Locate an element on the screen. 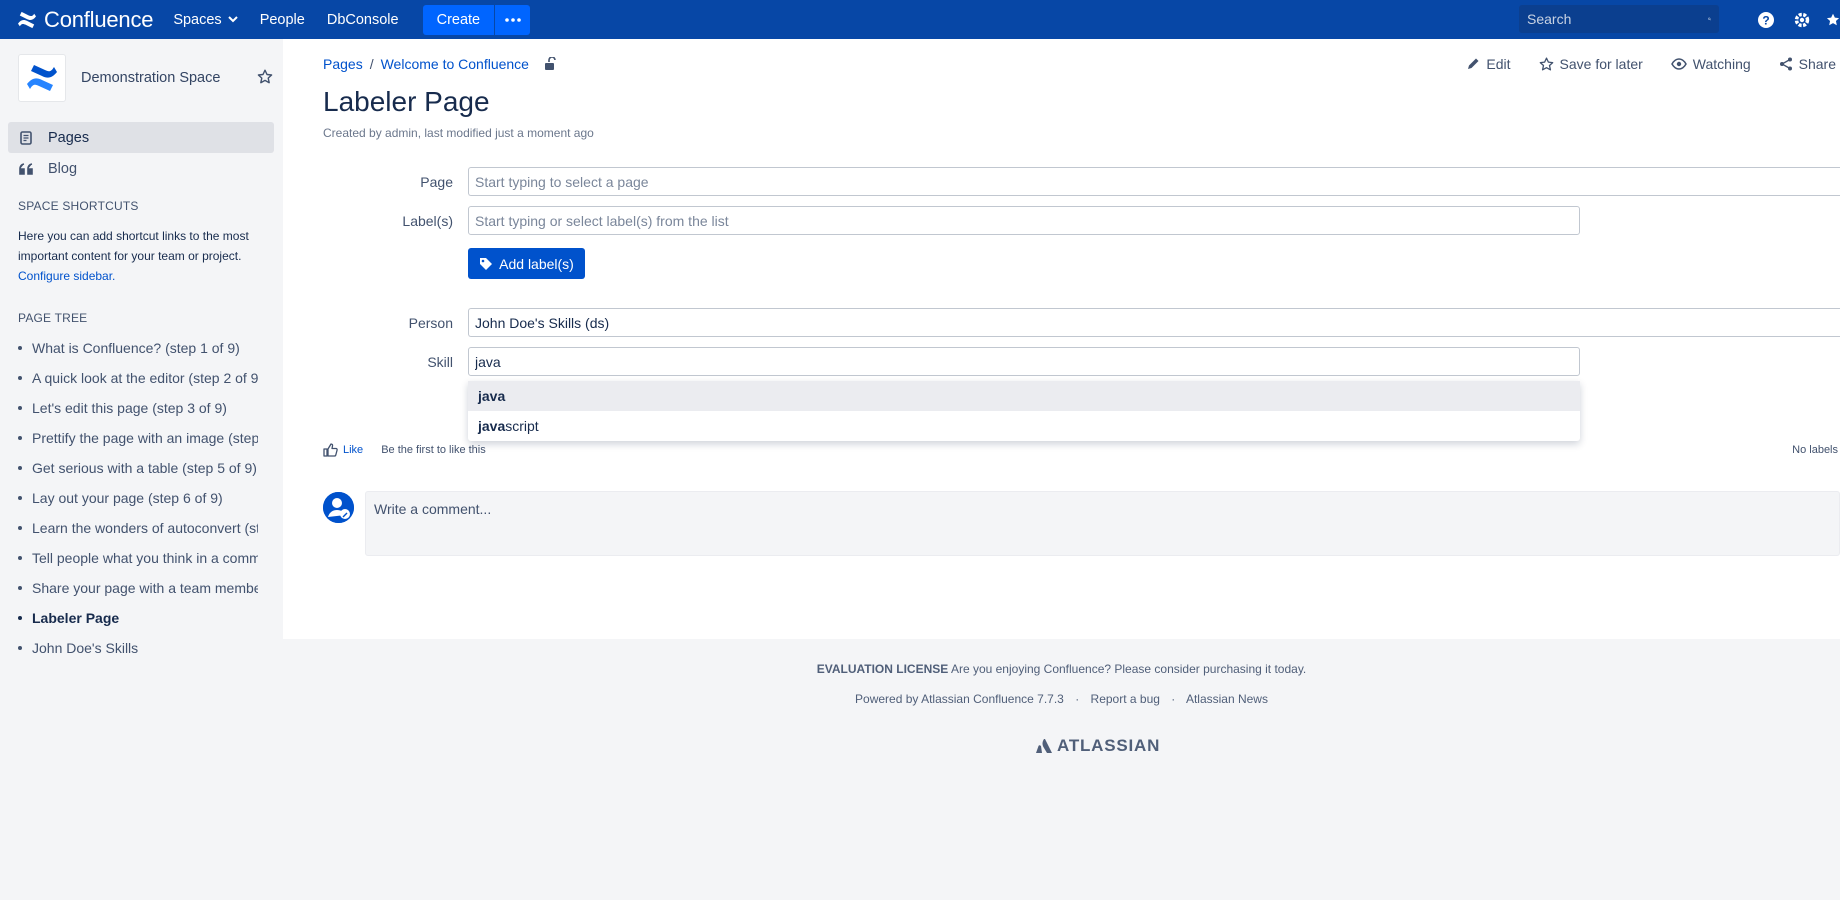  search-icon is located at coordinates (1709, 19).